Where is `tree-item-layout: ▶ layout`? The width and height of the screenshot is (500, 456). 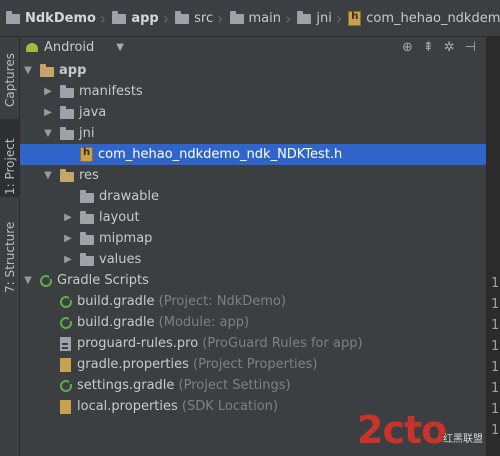
tree-item-layout: ▶ layout is located at coordinates (260, 217).